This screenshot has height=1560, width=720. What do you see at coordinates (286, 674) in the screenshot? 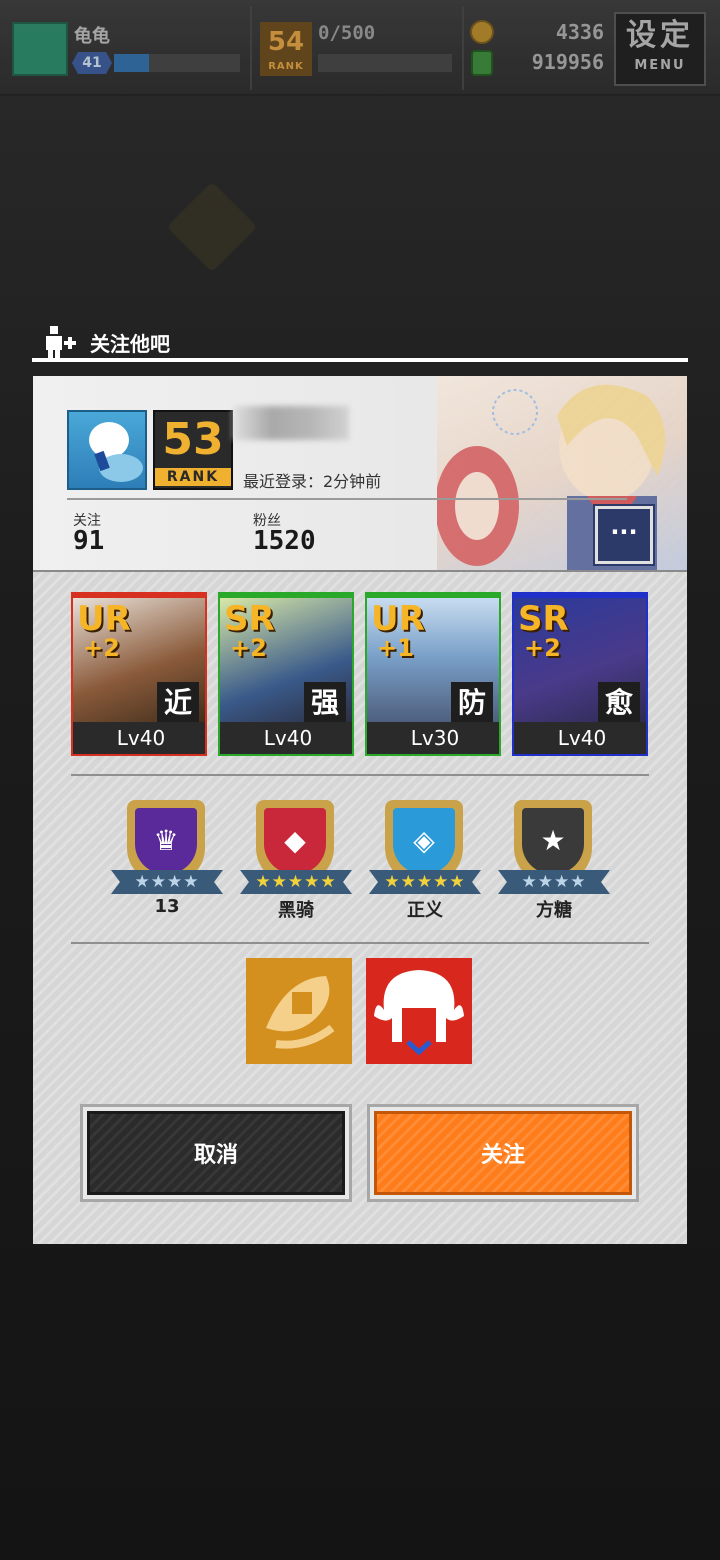
I see `card-slot: SR +2 强 Lv40` at bounding box center [286, 674].